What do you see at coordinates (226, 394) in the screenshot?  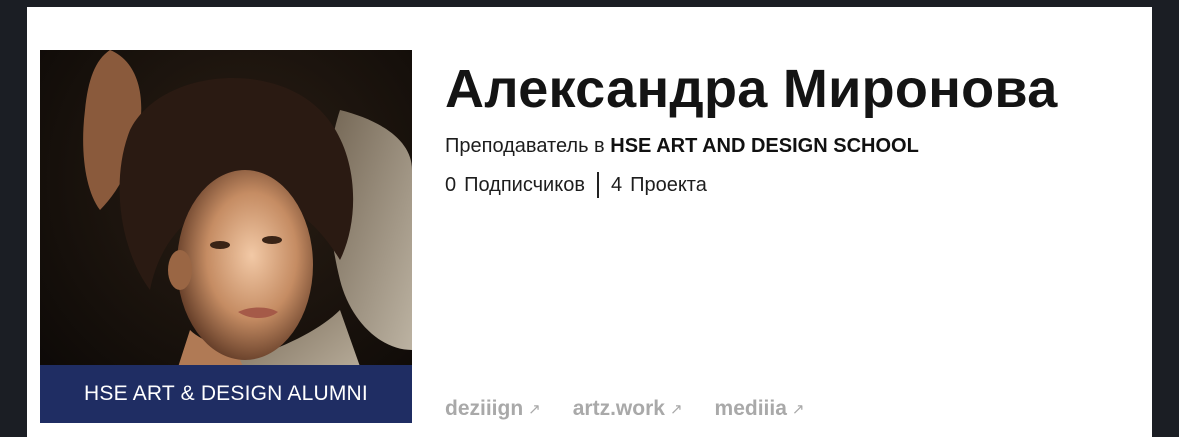 I see `alumni-badge: HSE ART & DESIGN ALUMNI` at bounding box center [226, 394].